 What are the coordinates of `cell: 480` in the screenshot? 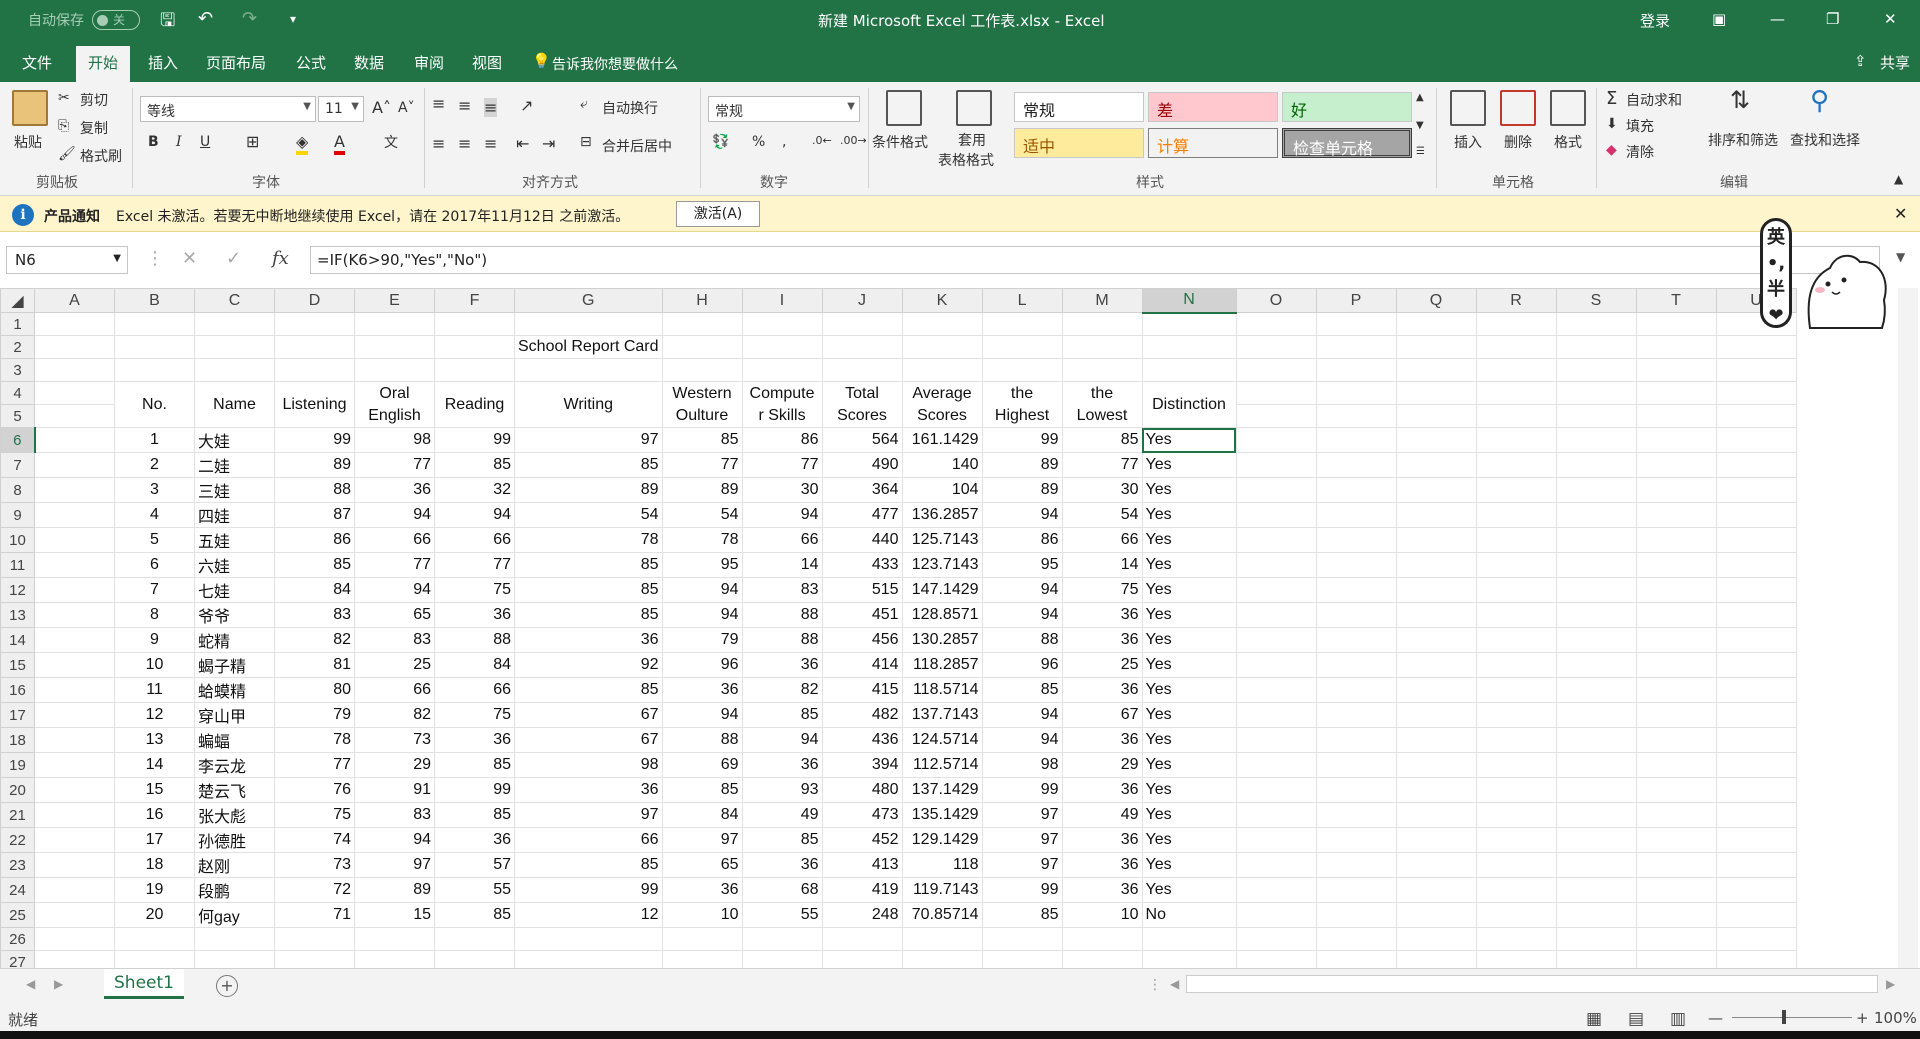 It's located at (862, 790).